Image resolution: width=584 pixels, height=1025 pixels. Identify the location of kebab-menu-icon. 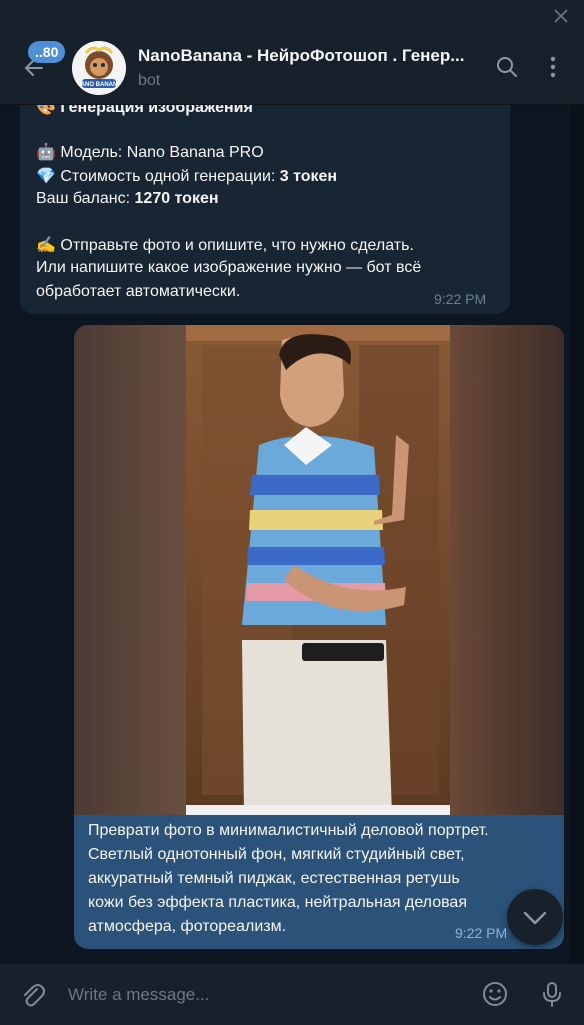
(553, 67).